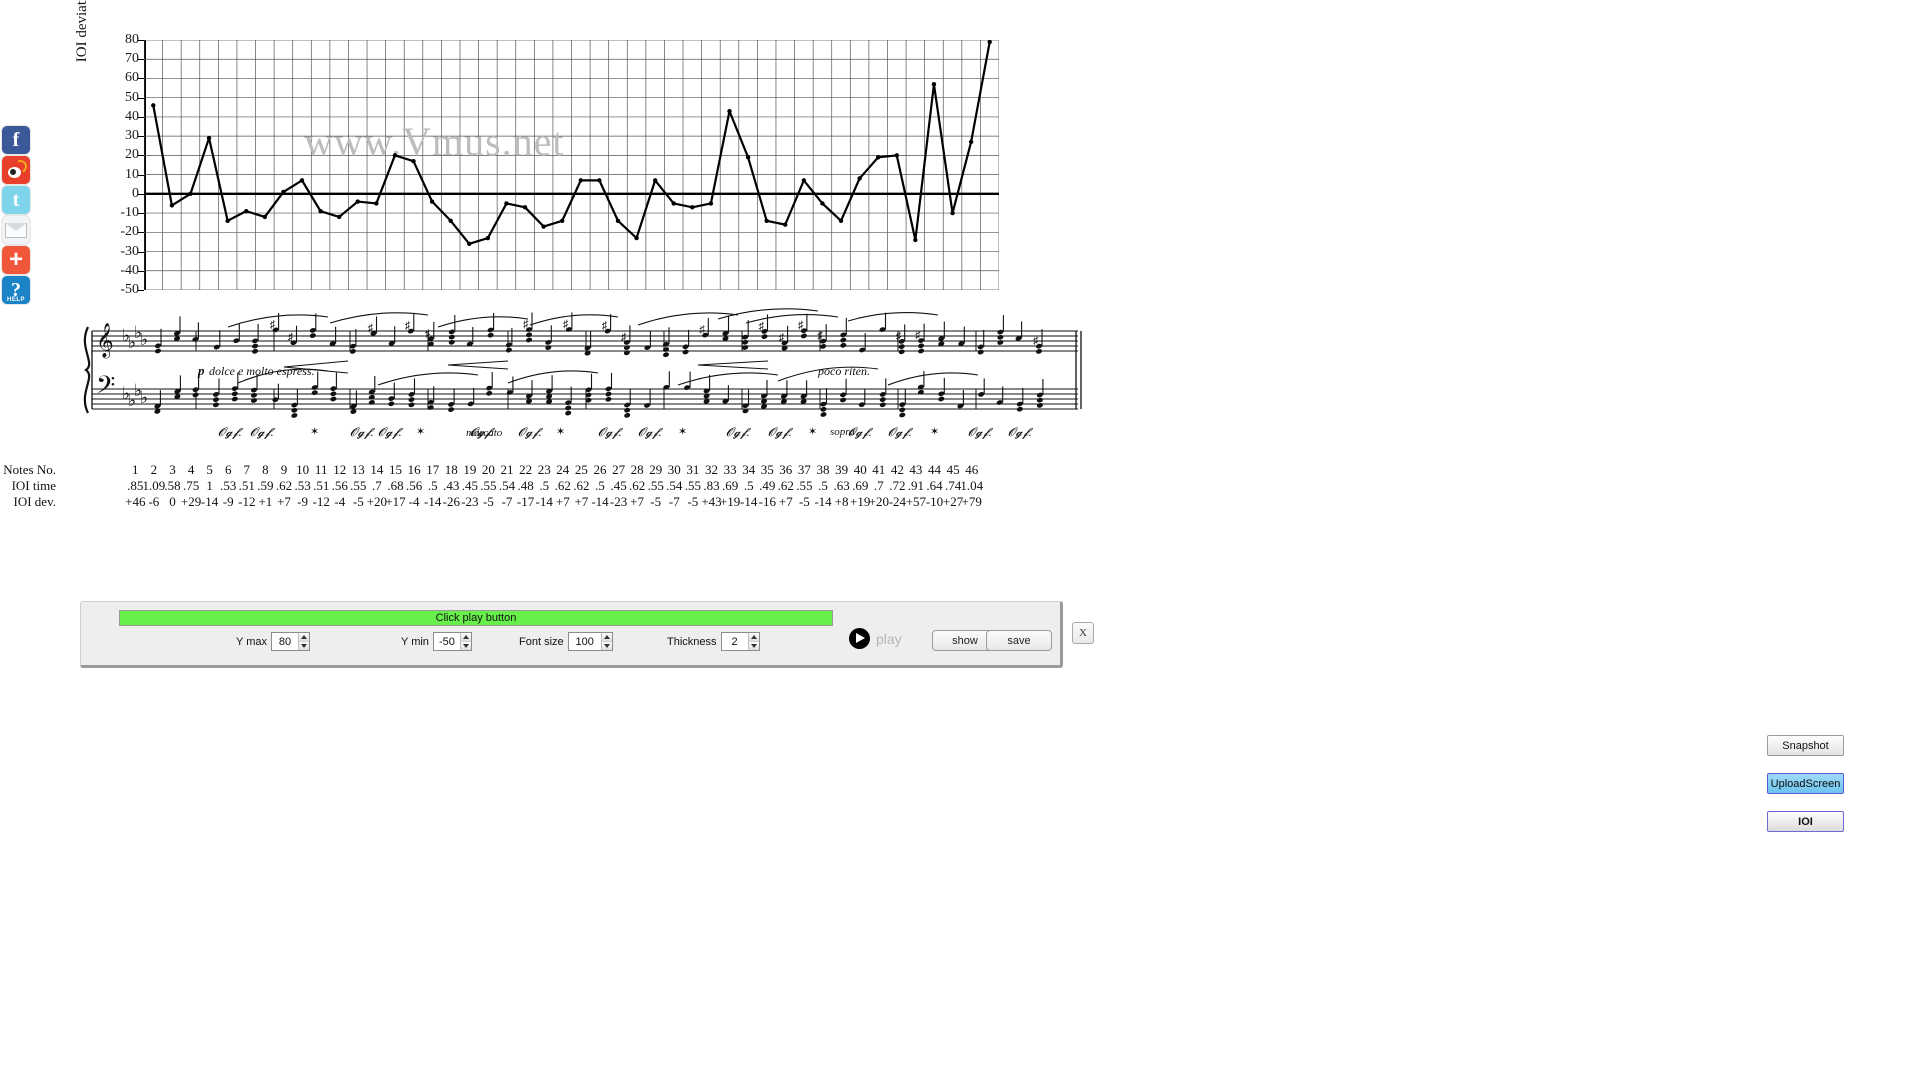  What do you see at coordinates (916, 501) in the screenshot?
I see `table-cell: +57` at bounding box center [916, 501].